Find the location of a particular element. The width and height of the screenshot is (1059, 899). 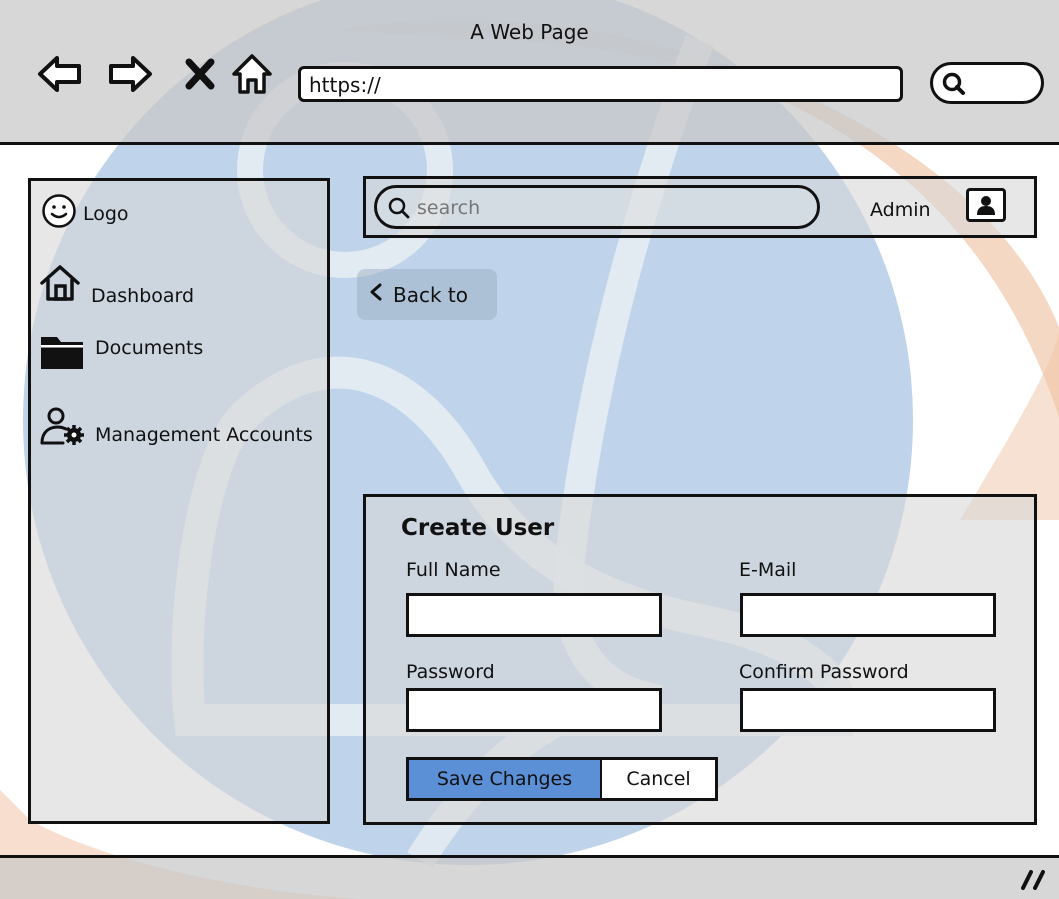

full-name-field is located at coordinates (534, 615).